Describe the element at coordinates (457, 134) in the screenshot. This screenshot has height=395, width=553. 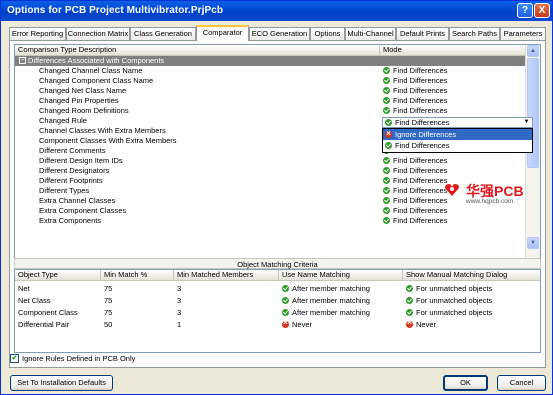
I see `option-ignore-differences: Ignore Differences` at that location.